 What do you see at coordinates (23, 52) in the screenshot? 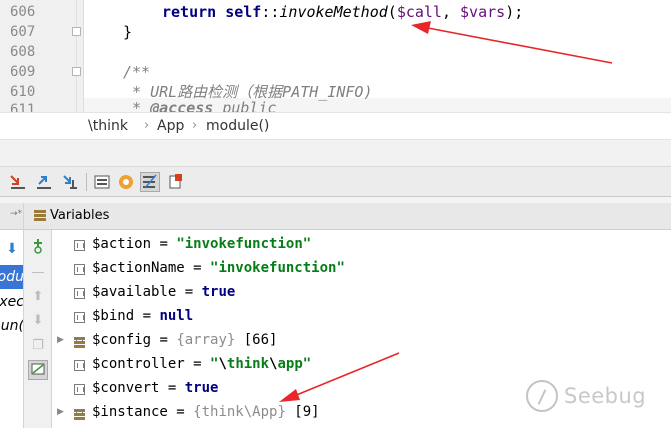
I see `line-number: 608` at bounding box center [23, 52].